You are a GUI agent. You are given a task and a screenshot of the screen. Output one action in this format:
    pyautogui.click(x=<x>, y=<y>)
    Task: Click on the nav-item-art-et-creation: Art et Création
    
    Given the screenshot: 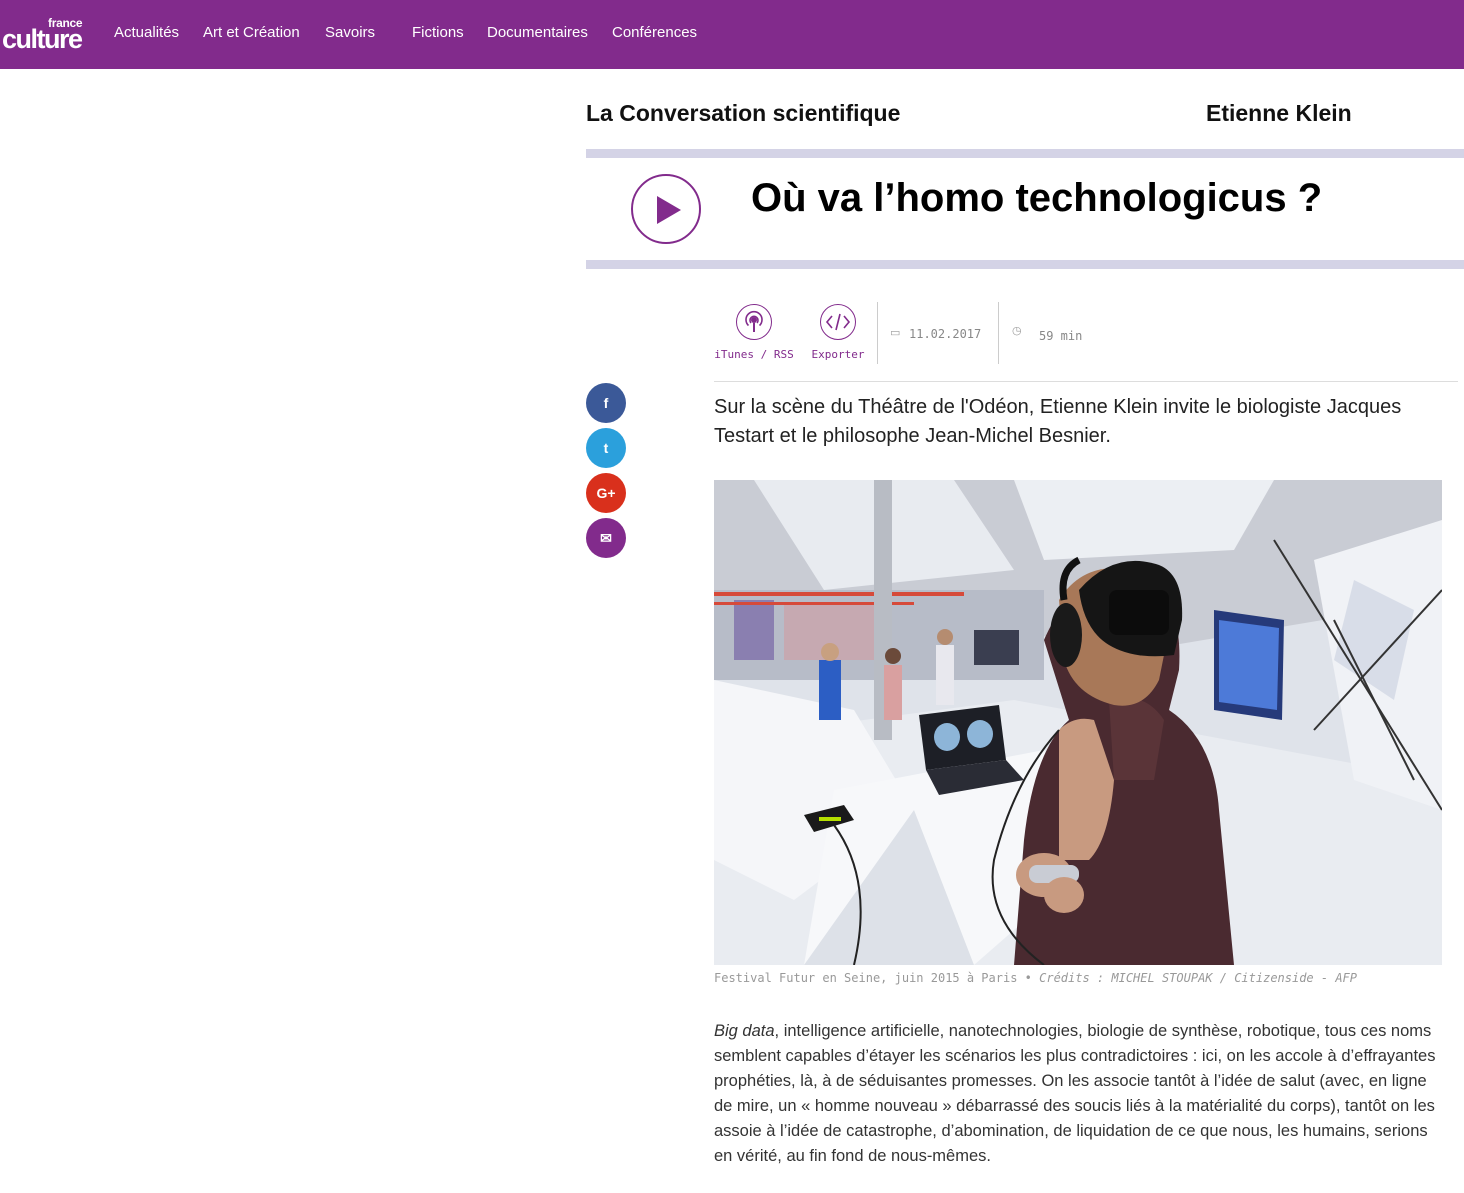 What is the action you would take?
    pyautogui.click(x=251, y=33)
    